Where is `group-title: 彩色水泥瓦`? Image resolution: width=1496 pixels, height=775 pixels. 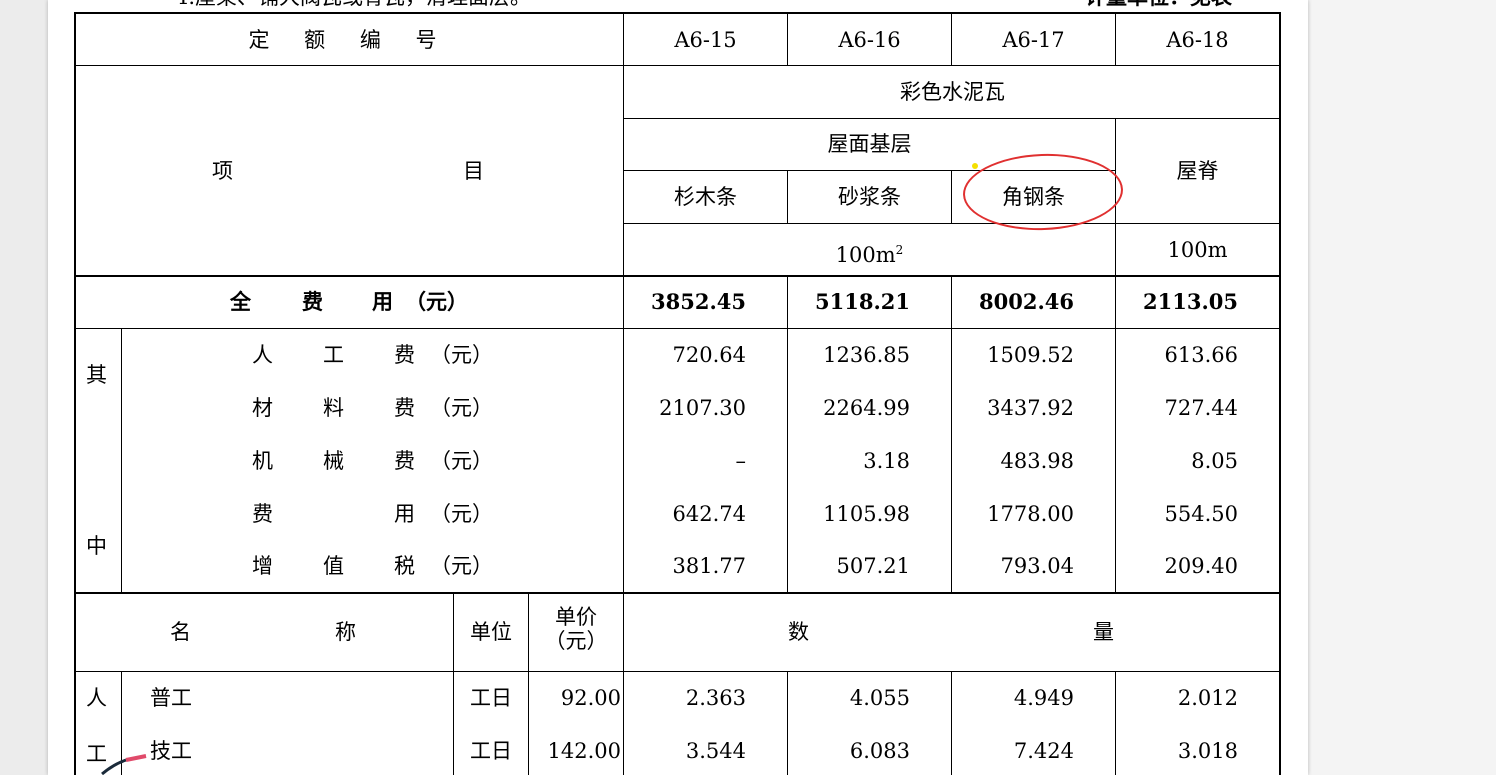 group-title: 彩色水泥瓦 is located at coordinates (952, 92).